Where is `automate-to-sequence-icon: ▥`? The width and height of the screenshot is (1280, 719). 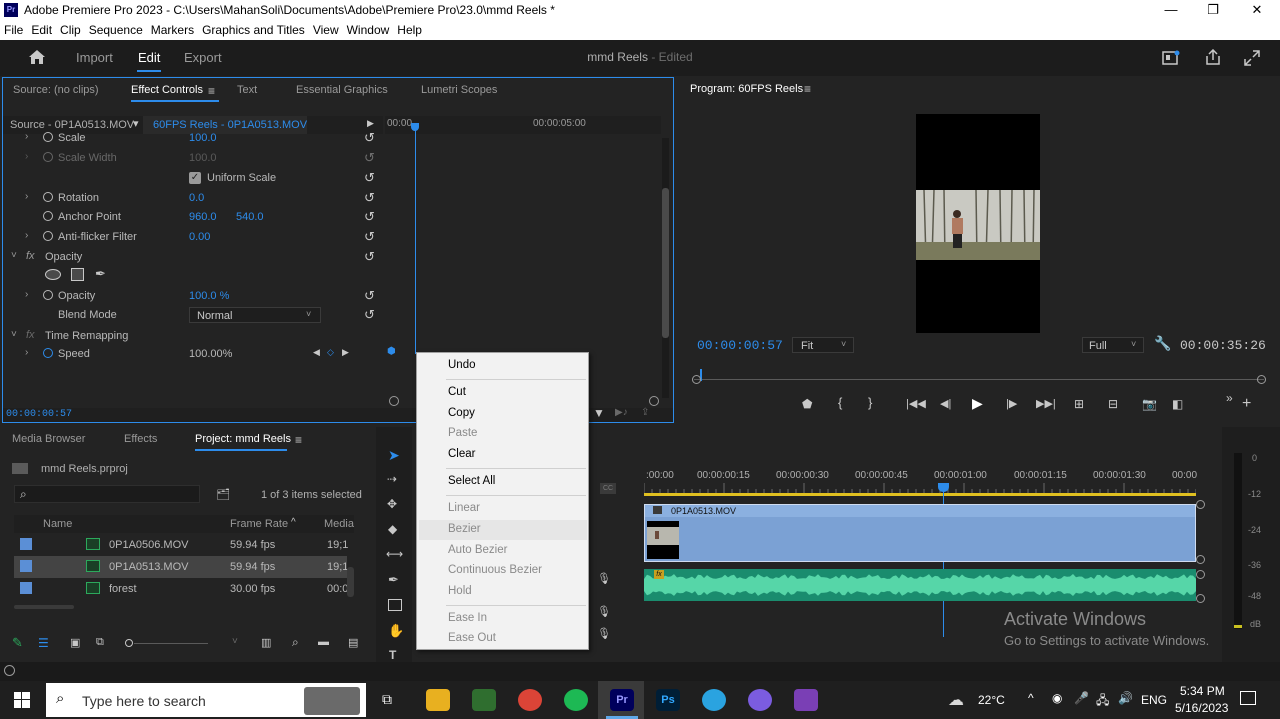 automate-to-sequence-icon: ▥ is located at coordinates (266, 642).